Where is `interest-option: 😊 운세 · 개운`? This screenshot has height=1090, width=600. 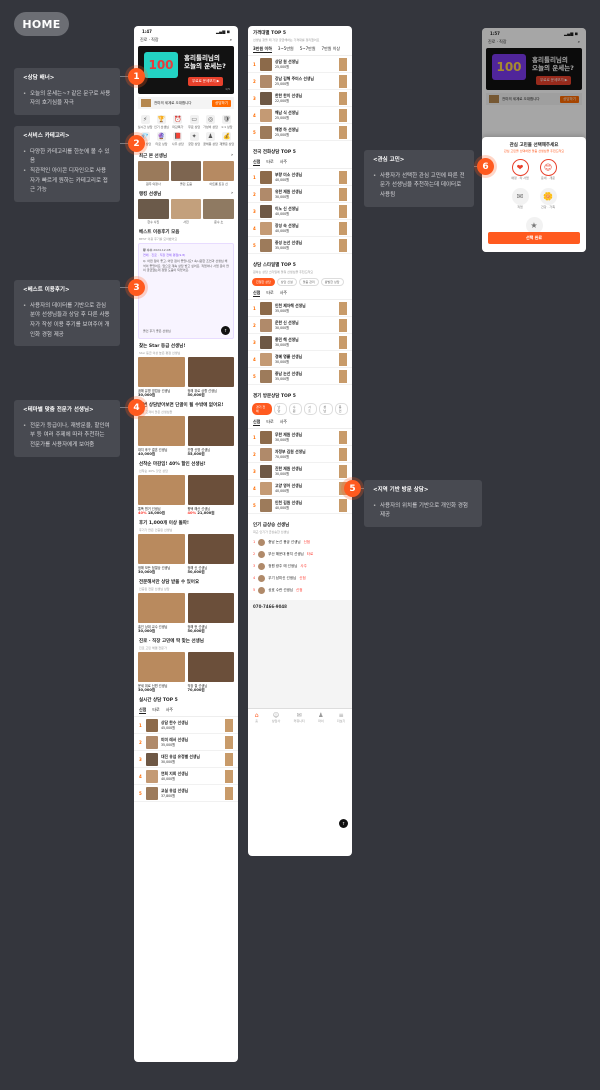
interest-option: 😊 운세 · 개운 is located at coordinates (548, 169).